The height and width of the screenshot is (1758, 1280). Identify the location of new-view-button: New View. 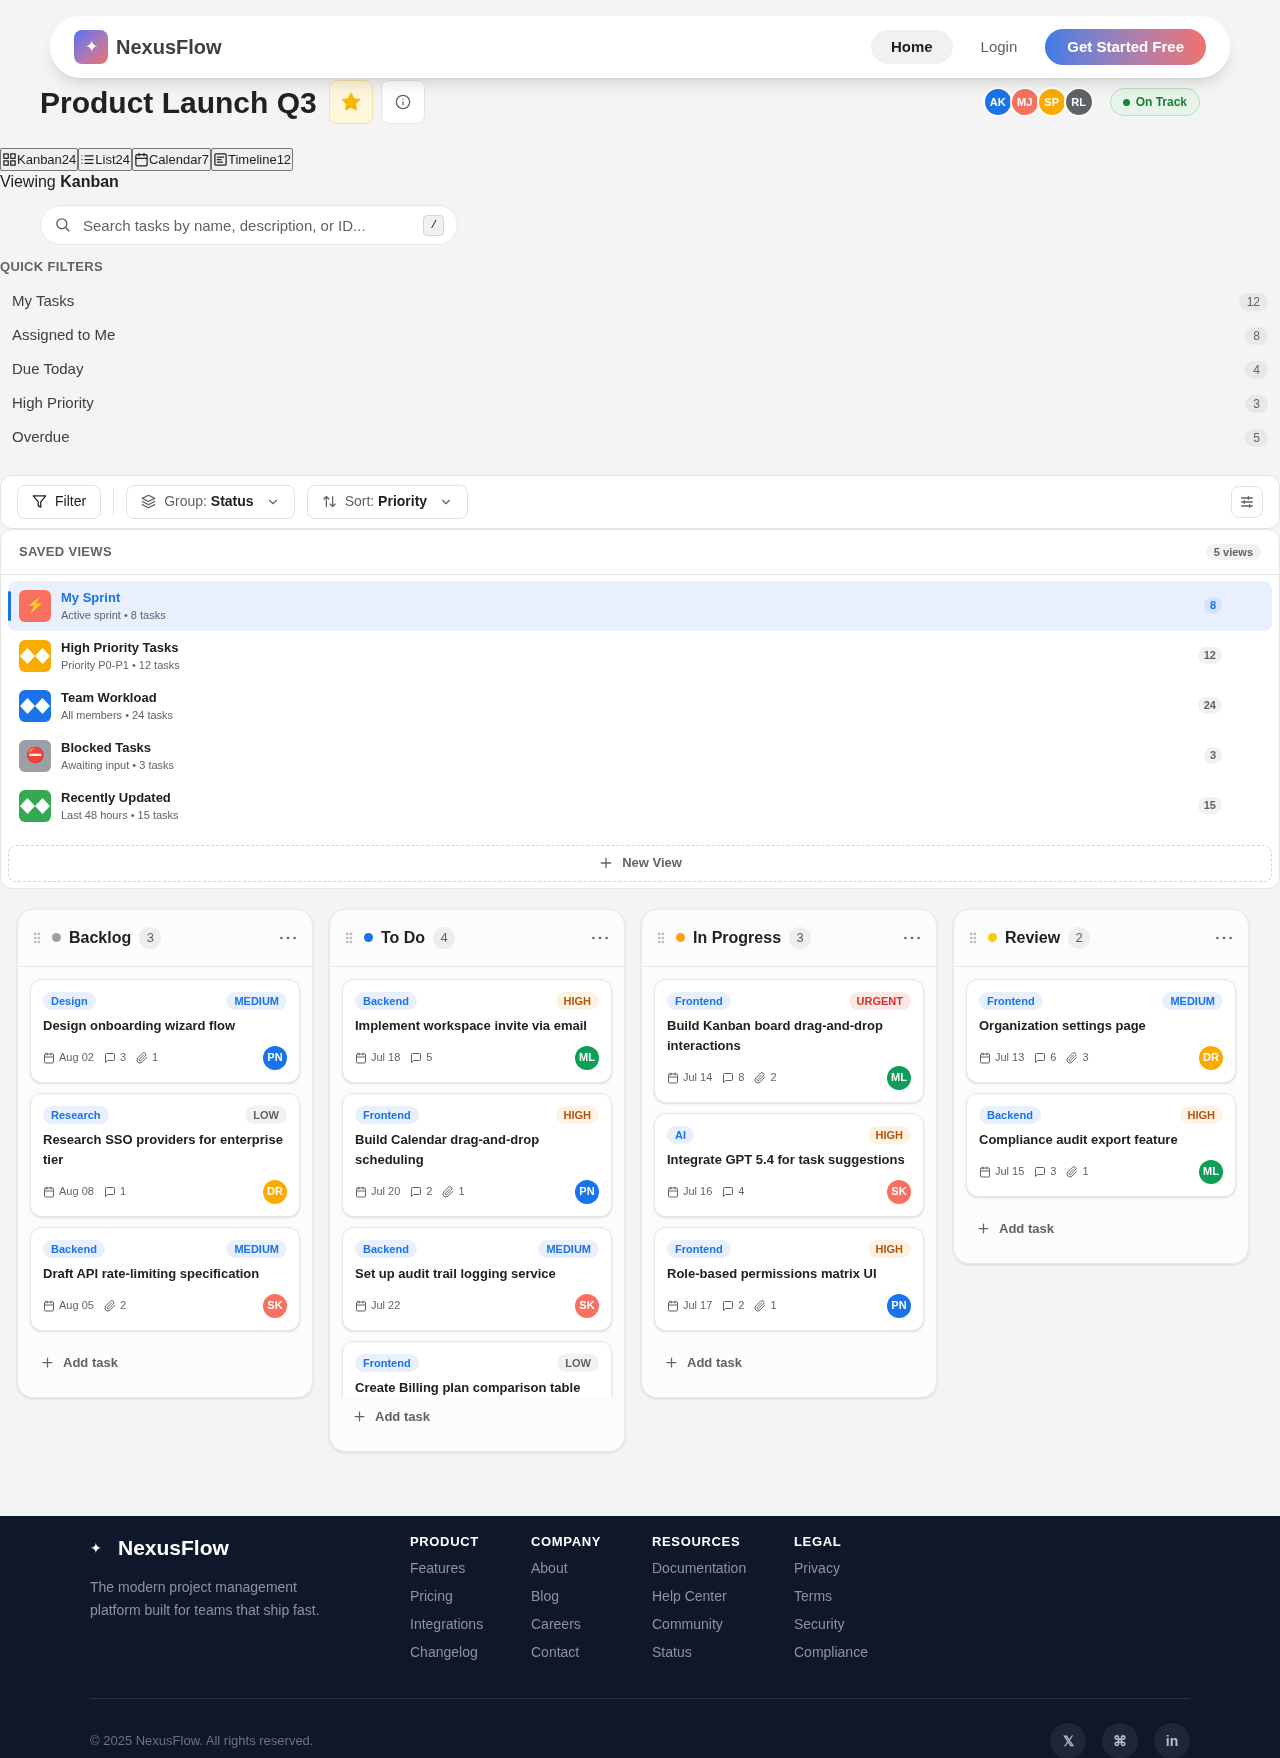
(640, 863).